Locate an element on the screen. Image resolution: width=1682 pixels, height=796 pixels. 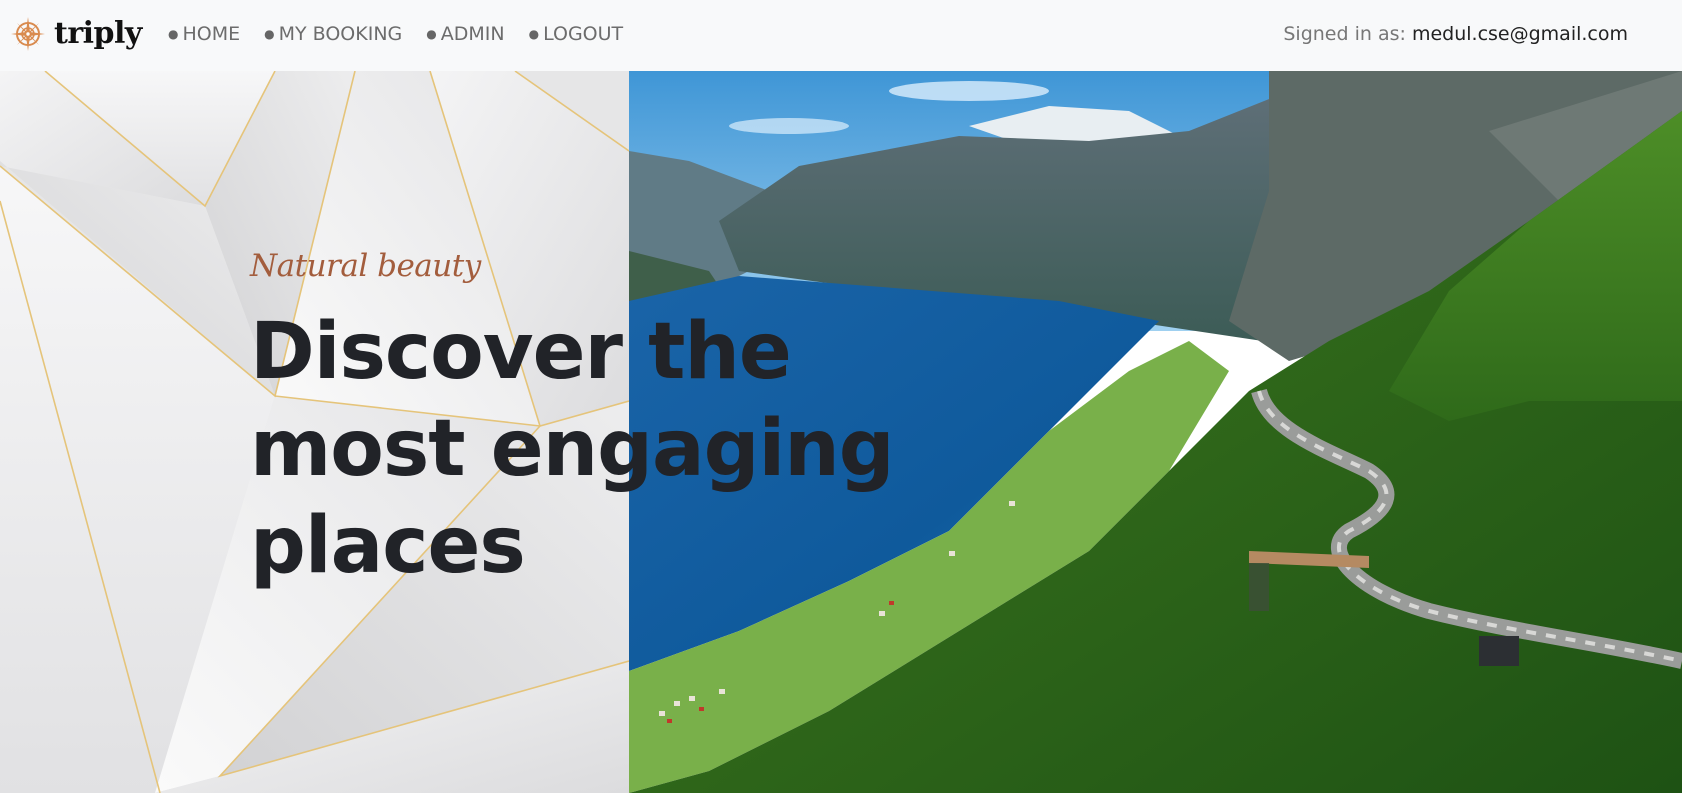
nav-links: ● HOME ● MY BOOKING ● ADMIN ● LOGOUT is located at coordinates (407, 34).